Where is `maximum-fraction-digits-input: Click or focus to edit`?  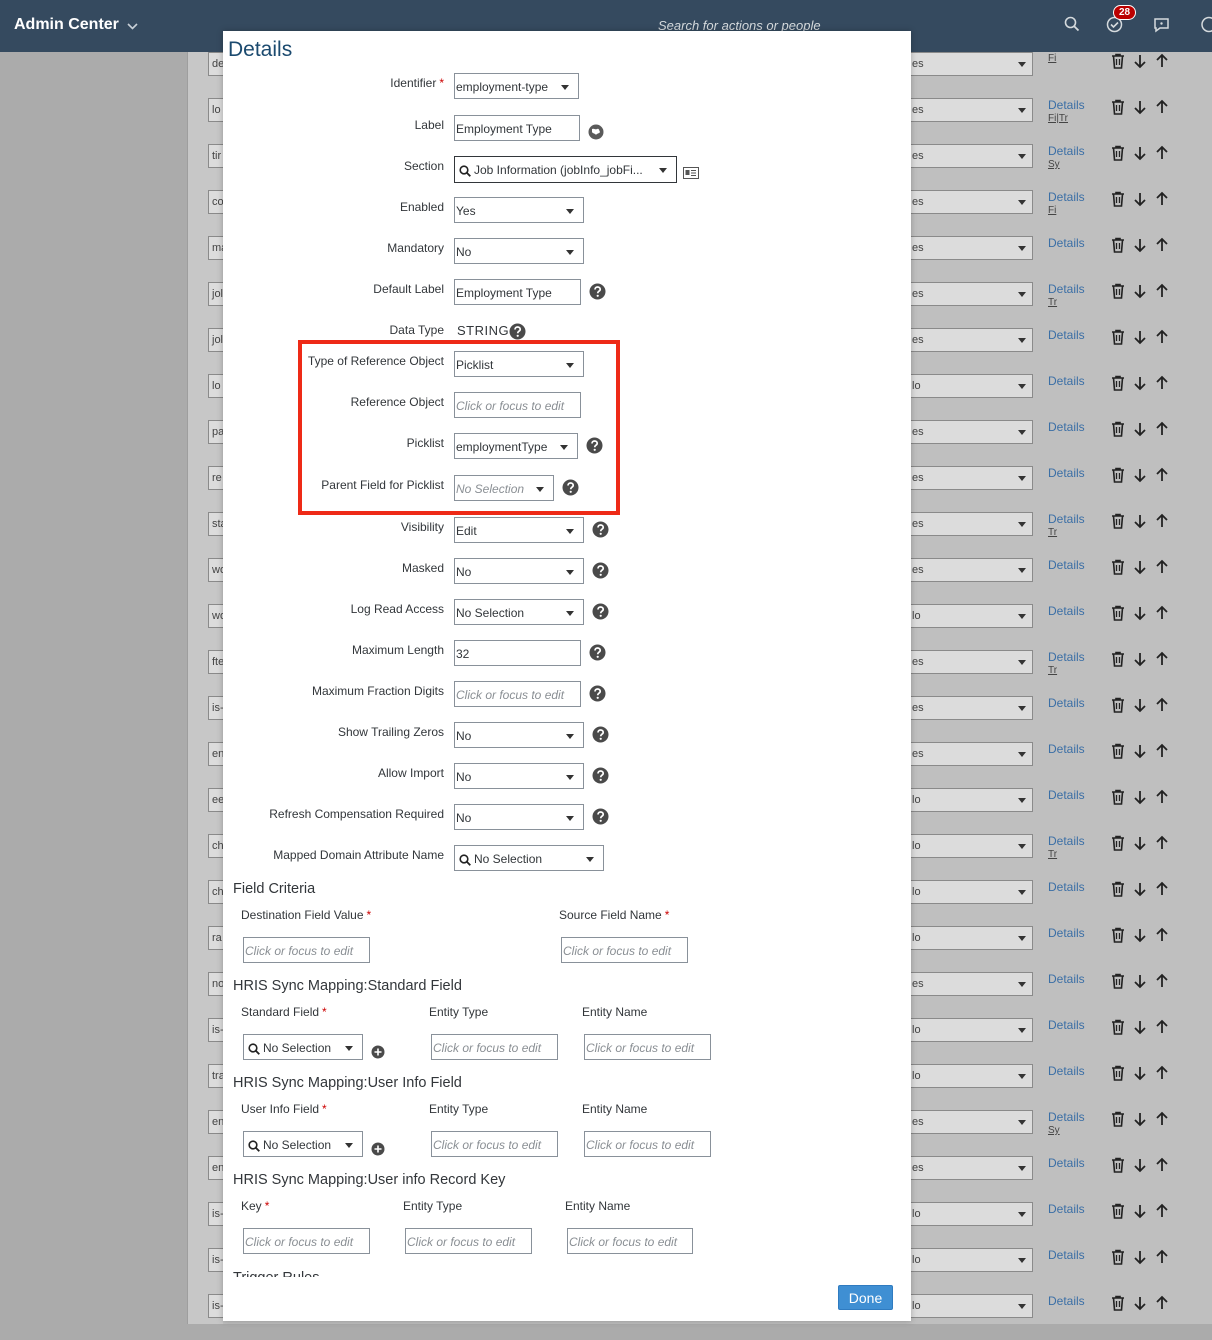 maximum-fraction-digits-input: Click or focus to edit is located at coordinates (517, 694).